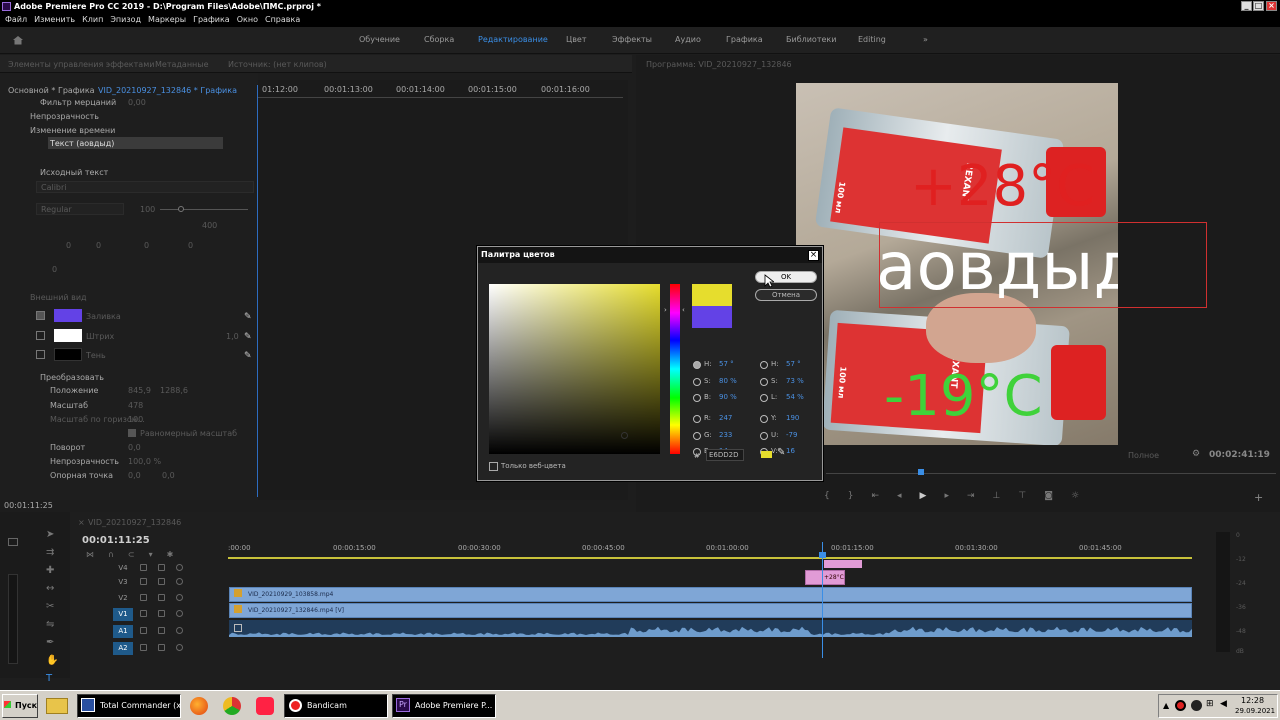 Image resolution: width=1280 pixels, height=720 pixels. What do you see at coordinates (790, 451) in the screenshot?
I see `field-value: 16` at bounding box center [790, 451].